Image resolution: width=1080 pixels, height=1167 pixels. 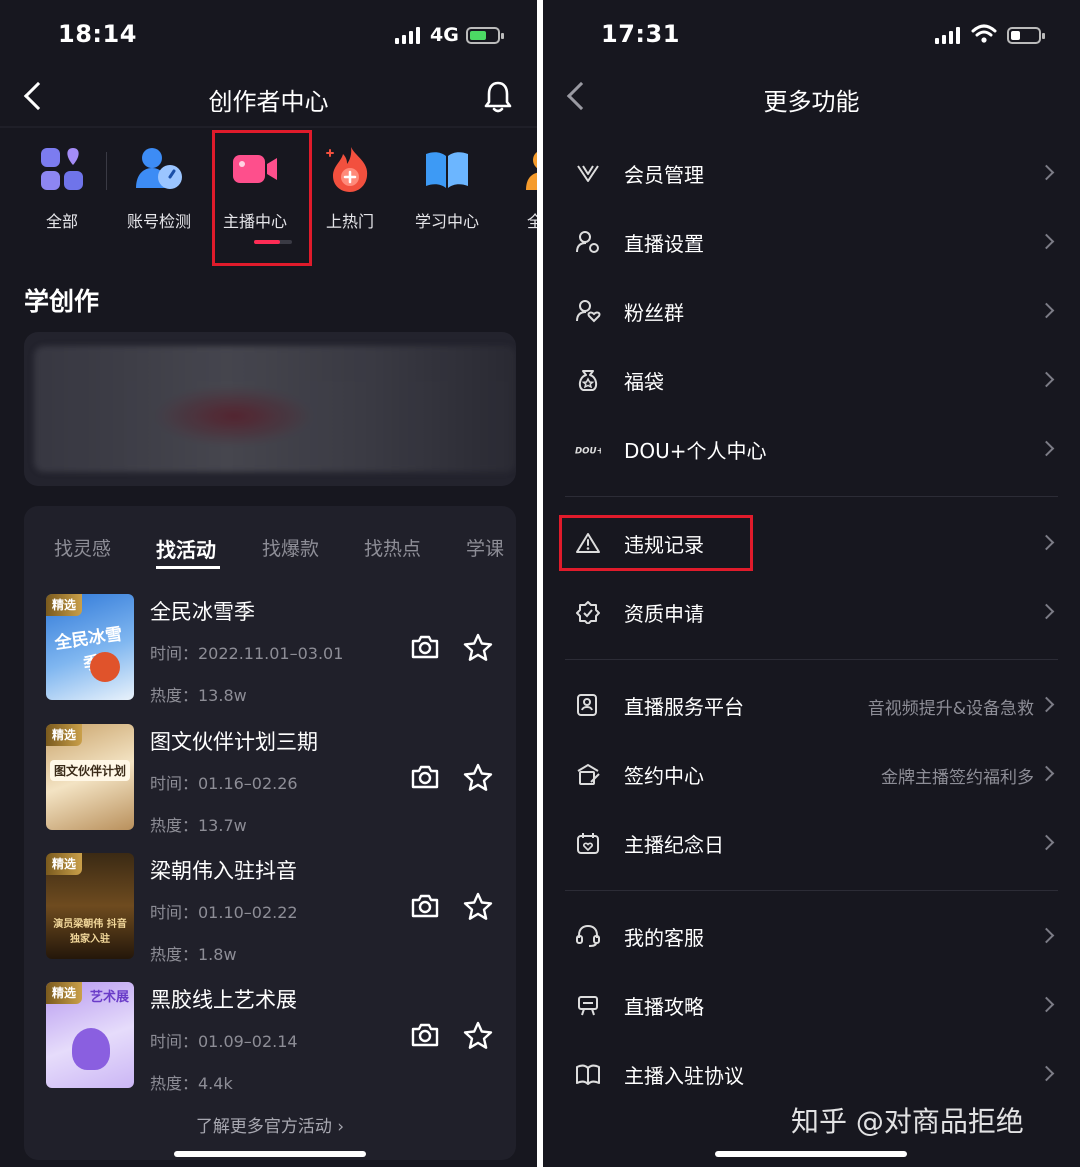 What do you see at coordinates (531, 221) in the screenshot?
I see `category-label: 全民` at bounding box center [531, 221].